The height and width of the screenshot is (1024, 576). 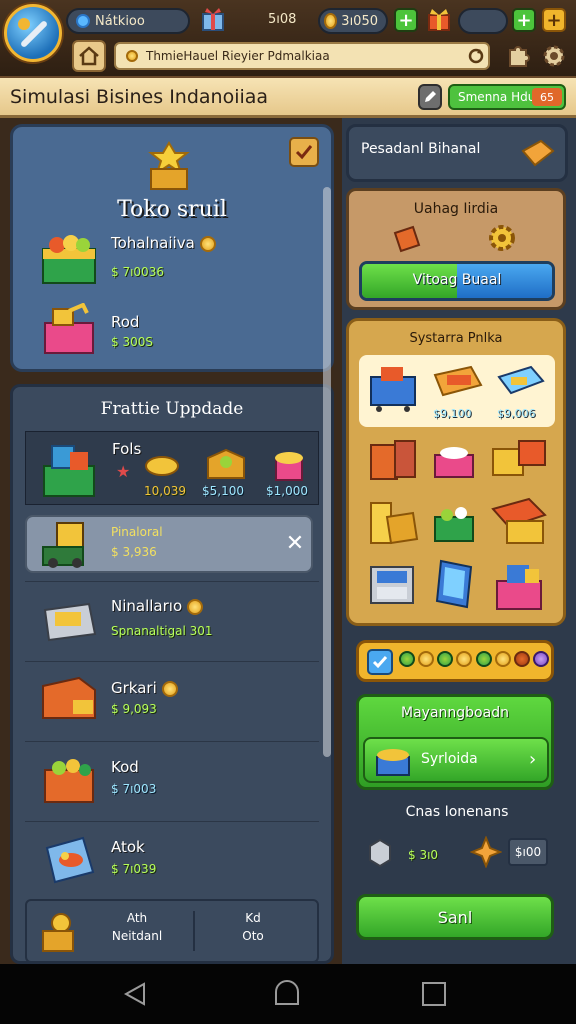 I want to click on edit-button, so click(x=430, y=97).